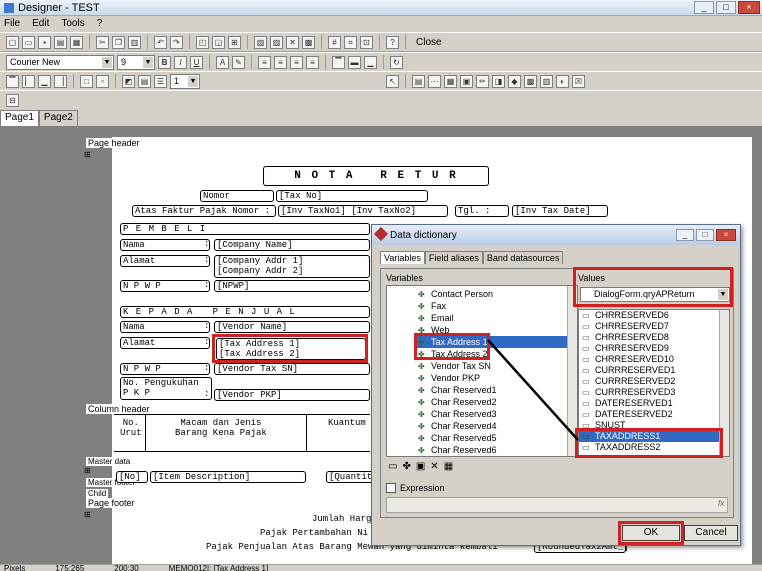 This screenshot has height=571, width=762. Describe the element at coordinates (218, 567) in the screenshot. I see `status-object: MEMO012|: [Tax Address 1]` at that location.